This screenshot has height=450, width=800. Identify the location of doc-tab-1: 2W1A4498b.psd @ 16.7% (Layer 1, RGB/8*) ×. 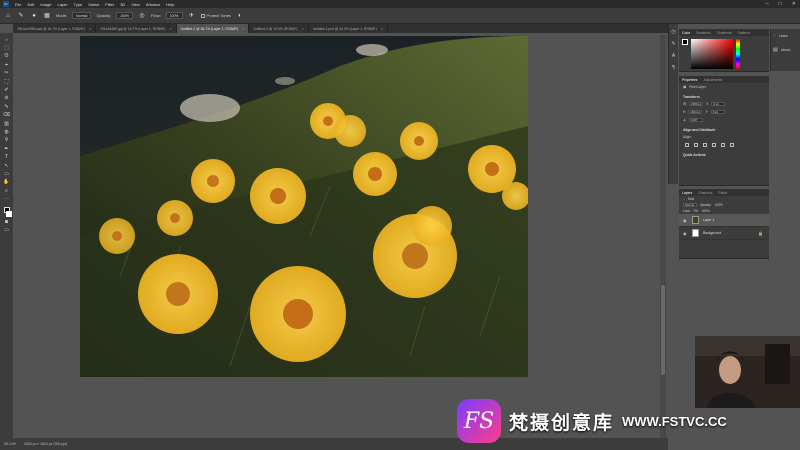
(55, 28).